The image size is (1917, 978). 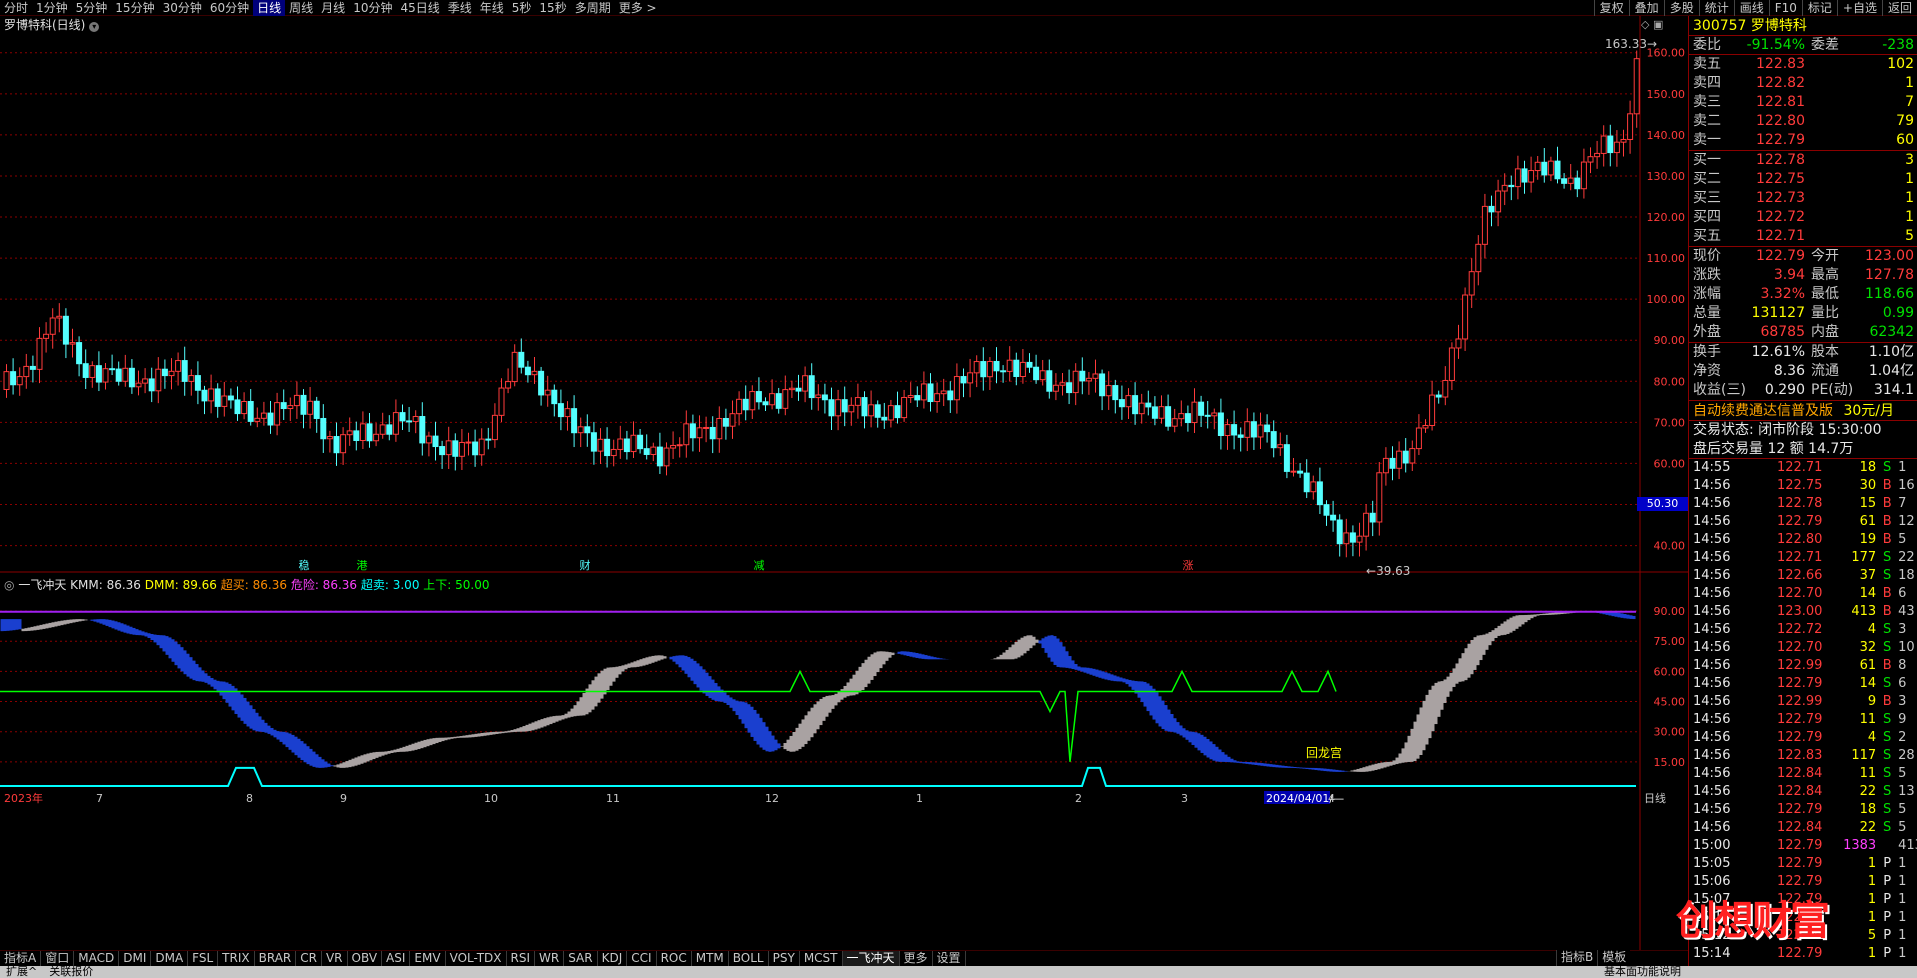 What do you see at coordinates (333, 8) in the screenshot?
I see `period-tab: 月线` at bounding box center [333, 8].